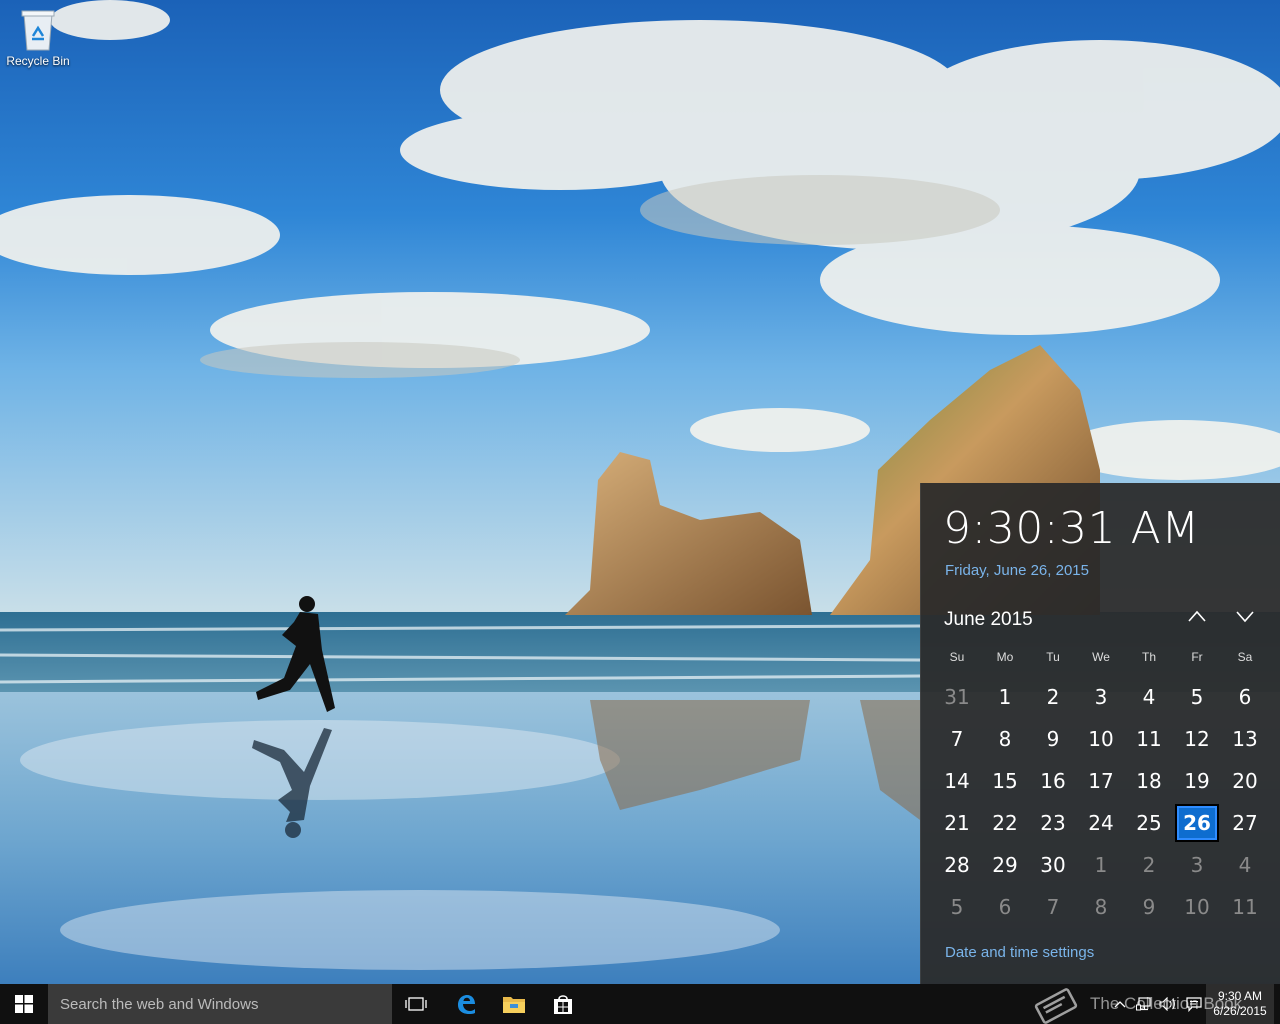 This screenshot has width=1280, height=1024. What do you see at coordinates (1101, 781) in the screenshot?
I see `calendar-day: 17` at bounding box center [1101, 781].